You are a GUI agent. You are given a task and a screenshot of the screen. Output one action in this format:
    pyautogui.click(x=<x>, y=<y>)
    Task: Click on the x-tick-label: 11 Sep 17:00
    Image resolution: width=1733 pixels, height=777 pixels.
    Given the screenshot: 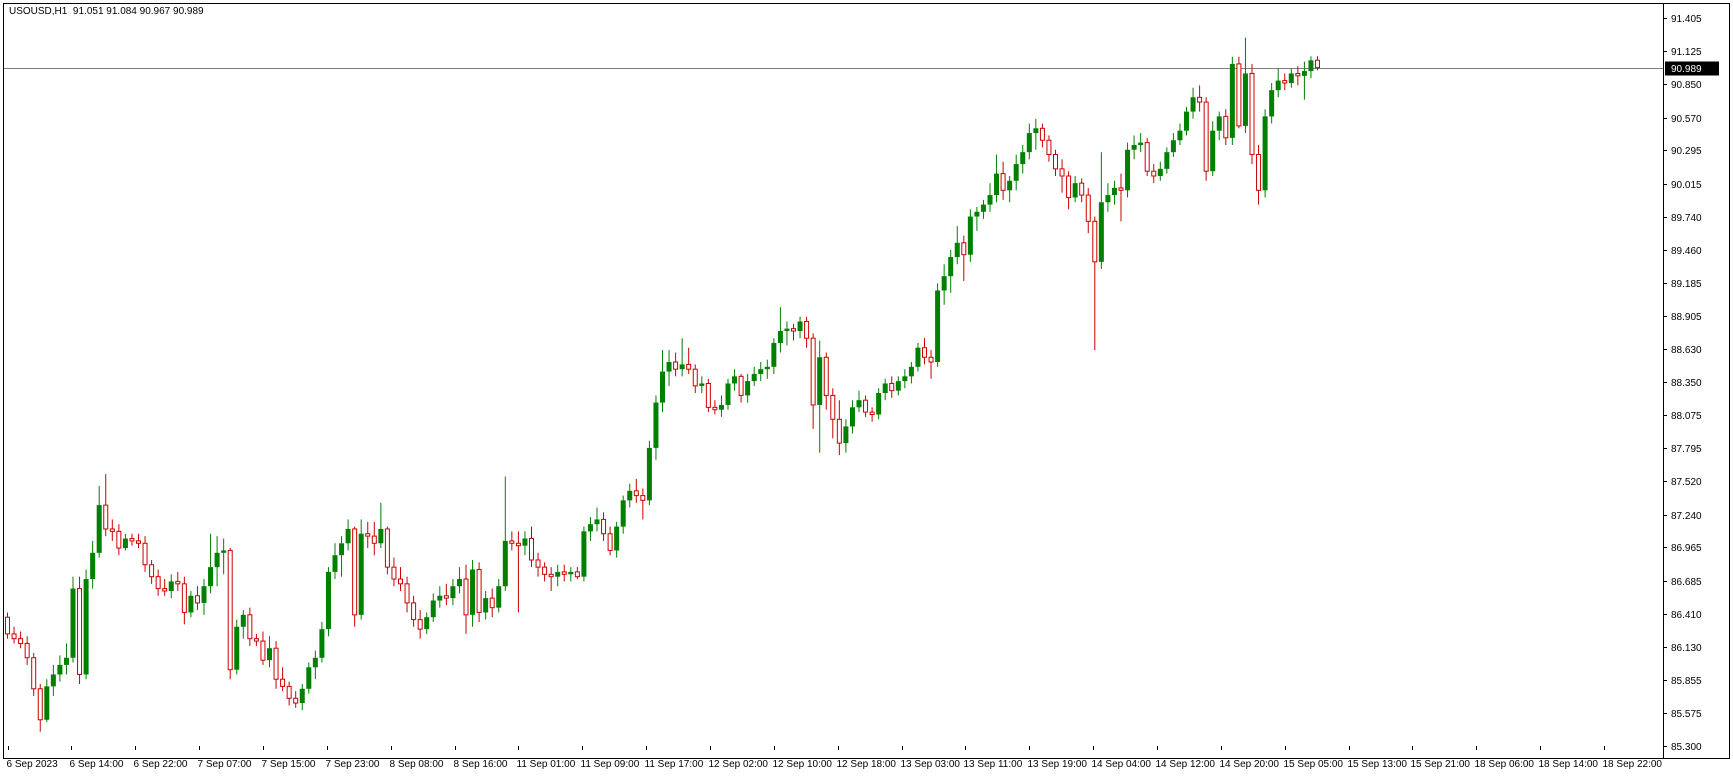 What is the action you would take?
    pyautogui.click(x=674, y=764)
    